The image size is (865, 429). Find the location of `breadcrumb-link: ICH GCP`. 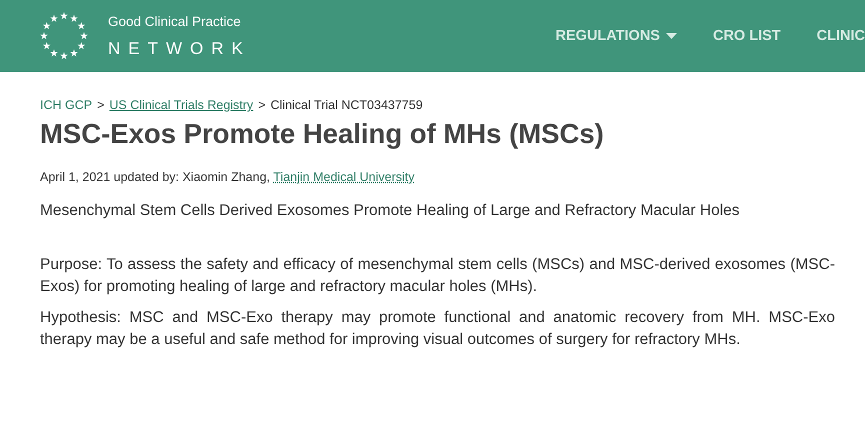

breadcrumb-link: ICH GCP is located at coordinates (66, 105).